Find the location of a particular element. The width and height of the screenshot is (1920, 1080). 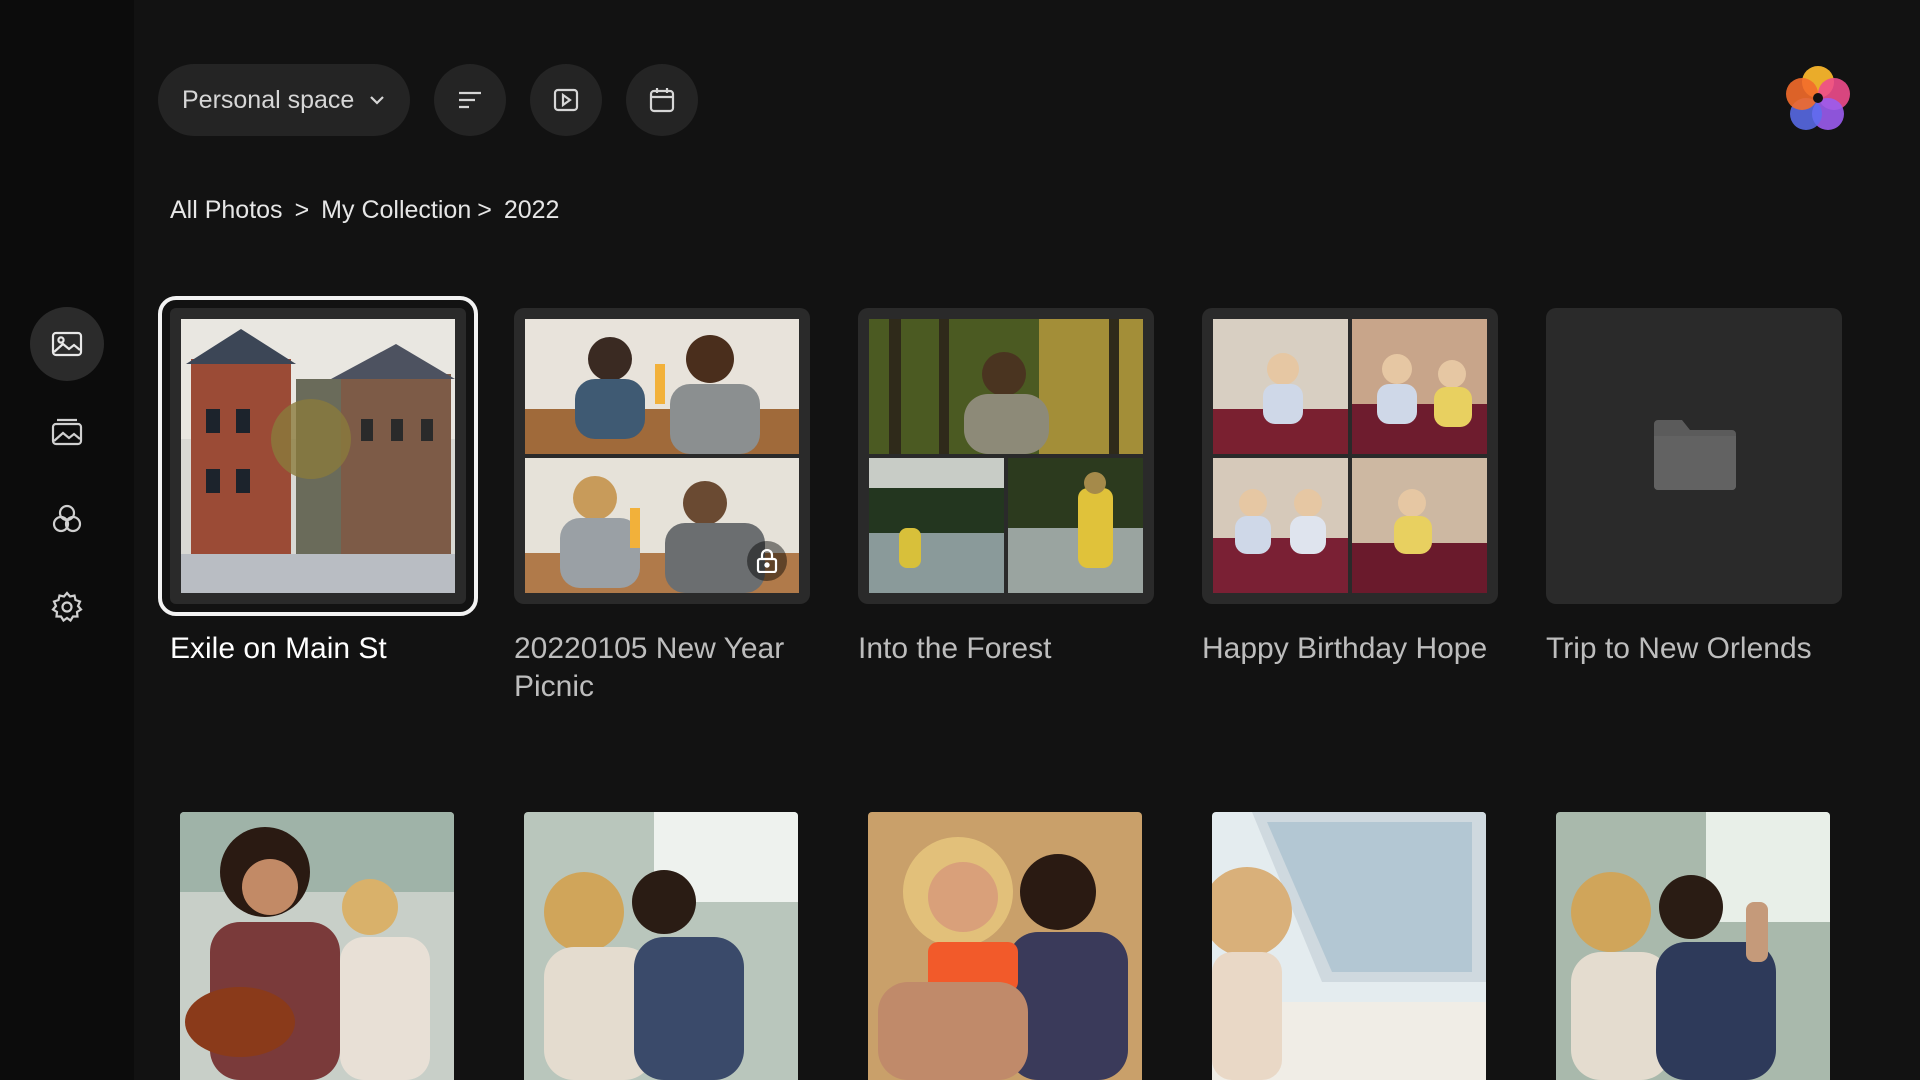

space-label: Personal space is located at coordinates (268, 99).